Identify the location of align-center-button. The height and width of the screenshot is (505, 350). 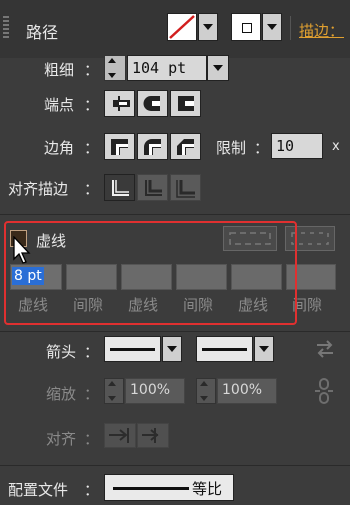
(119, 187).